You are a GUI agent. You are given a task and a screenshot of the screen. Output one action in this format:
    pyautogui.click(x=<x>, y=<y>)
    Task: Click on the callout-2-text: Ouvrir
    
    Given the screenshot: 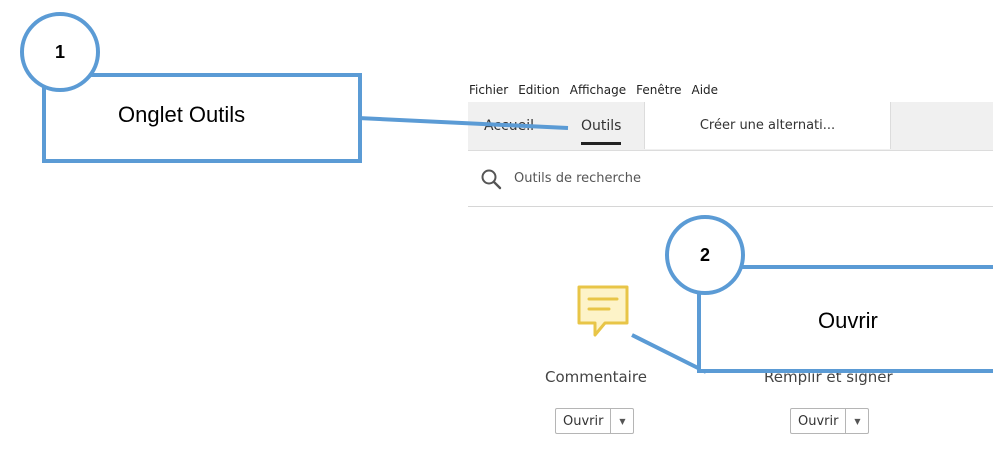 What is the action you would take?
    pyautogui.click(x=848, y=320)
    